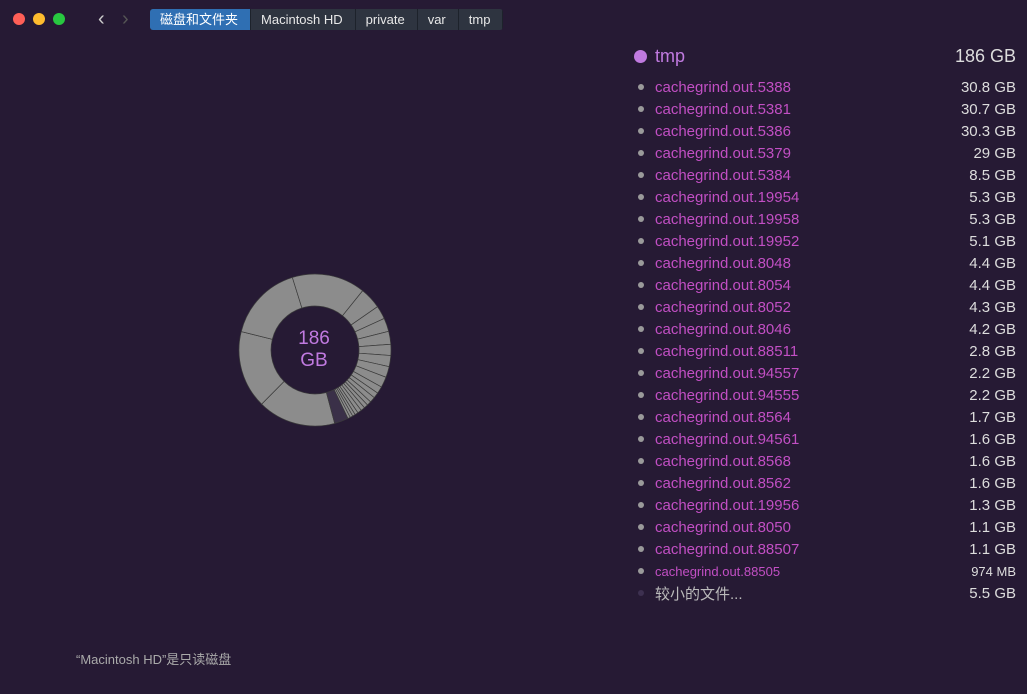 The image size is (1027, 694). What do you see at coordinates (992, 241) in the screenshot?
I see `file-size: 5.1 GB` at bounding box center [992, 241].